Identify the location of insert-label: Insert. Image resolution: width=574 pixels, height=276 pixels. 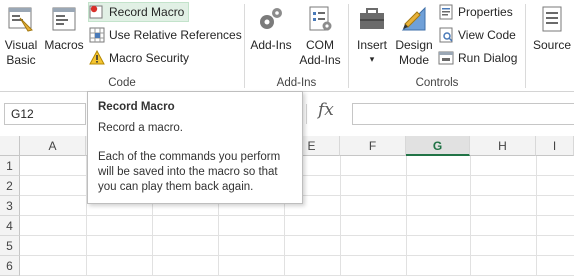
(371, 45).